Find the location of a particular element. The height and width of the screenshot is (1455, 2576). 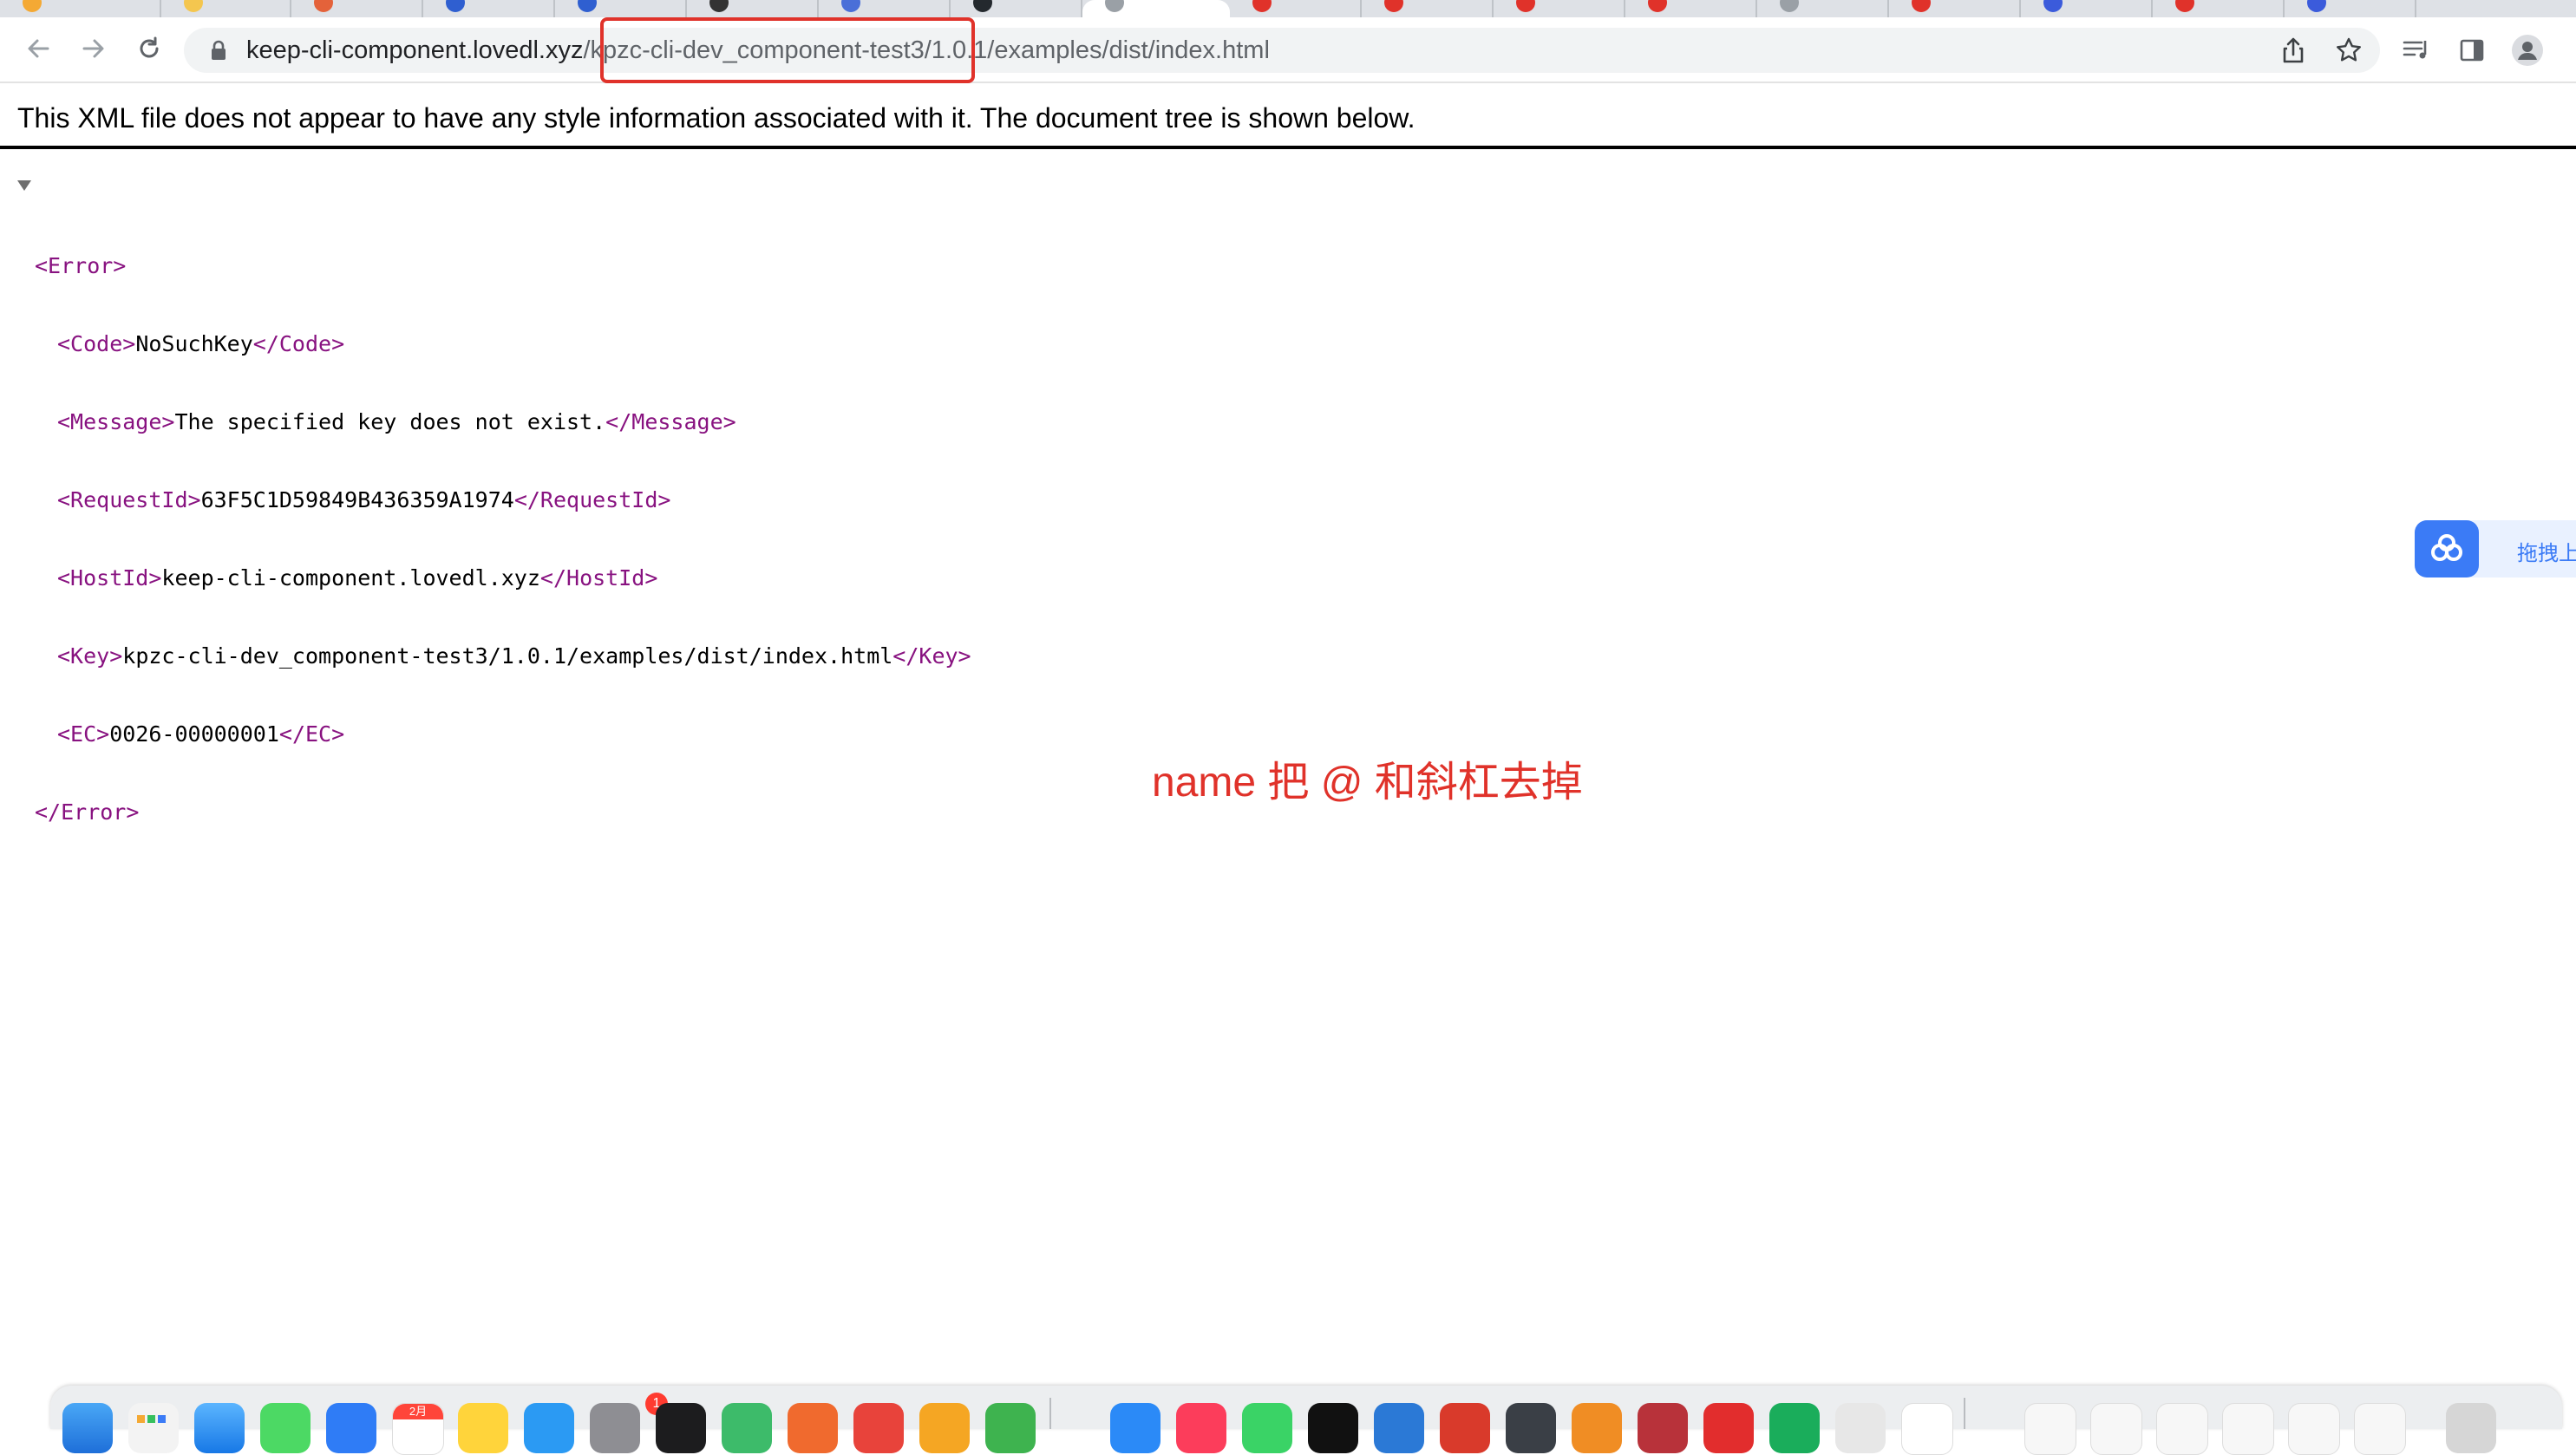

dock-separator is located at coordinates (1964, 1413).